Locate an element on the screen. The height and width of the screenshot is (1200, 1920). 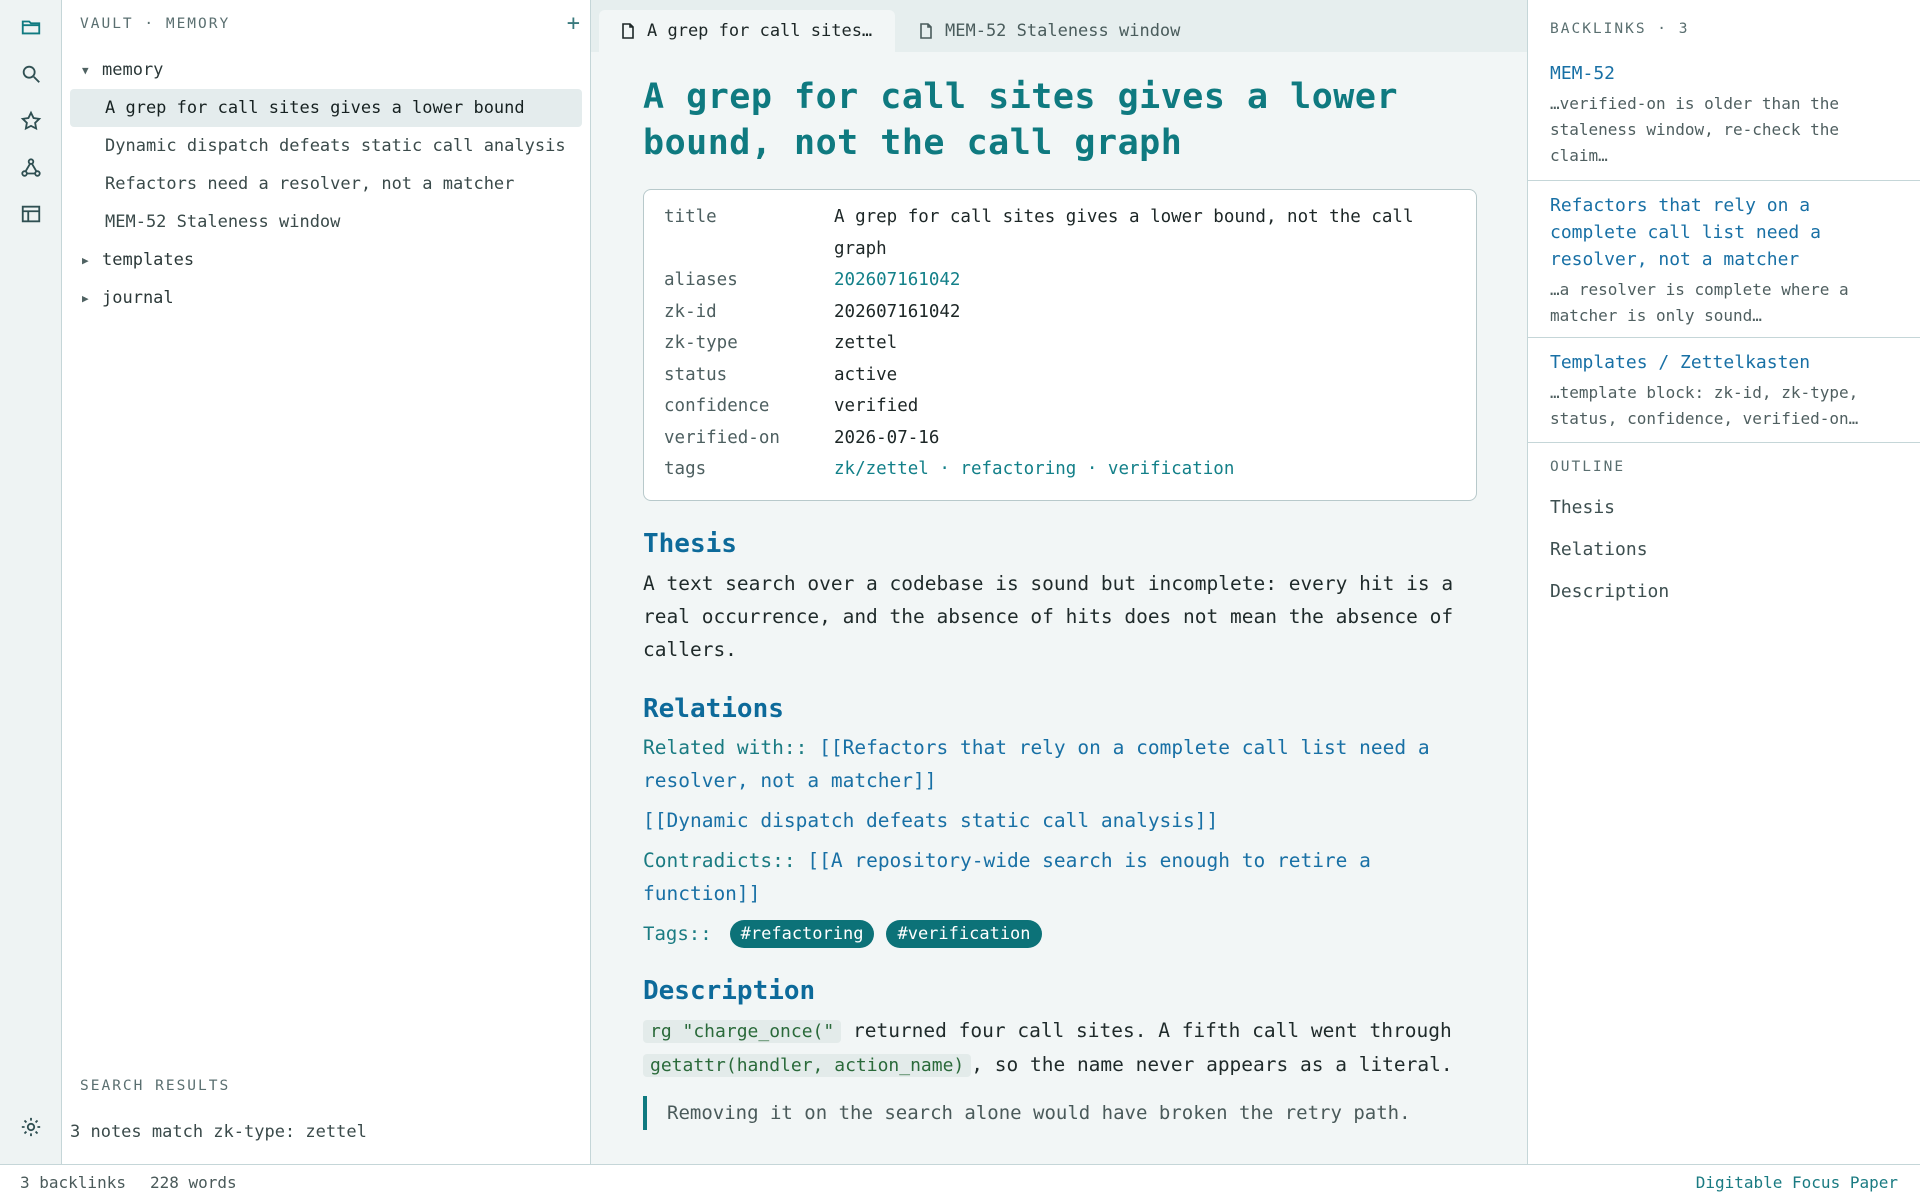
ribbon is located at coordinates (31, 582).